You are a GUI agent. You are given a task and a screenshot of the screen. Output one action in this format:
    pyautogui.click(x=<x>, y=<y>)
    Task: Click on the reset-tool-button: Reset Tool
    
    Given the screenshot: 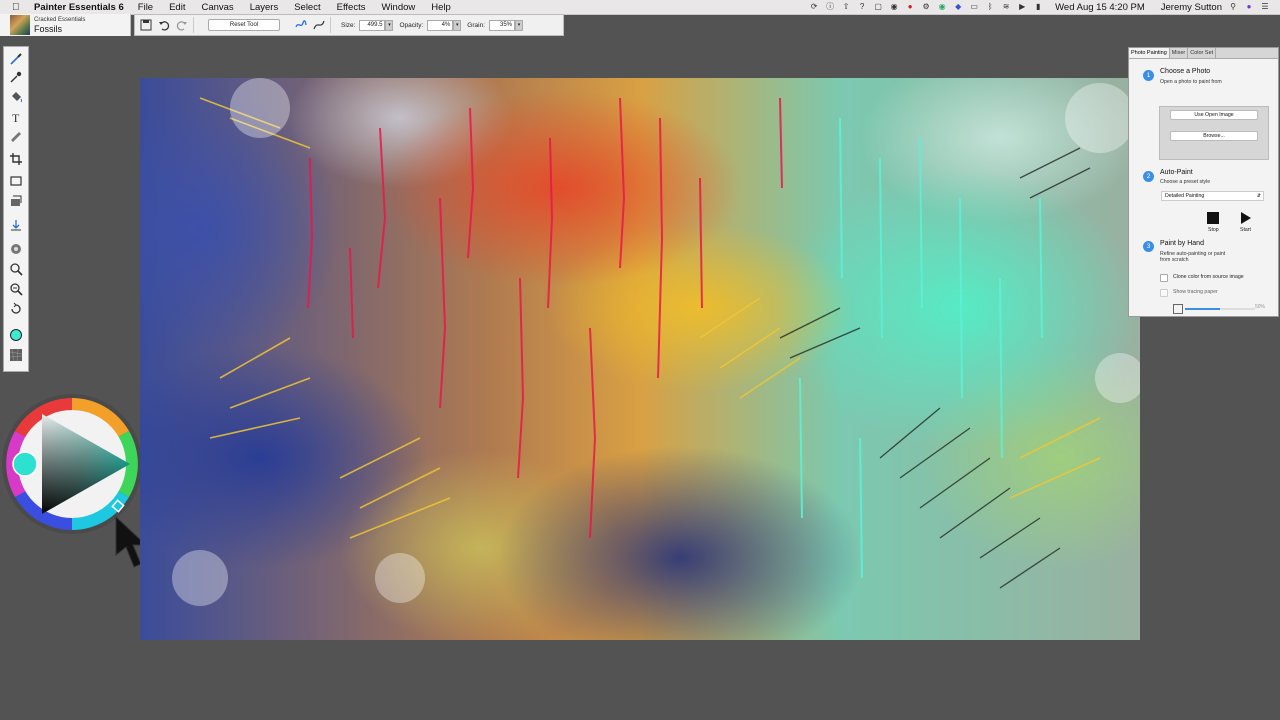 What is the action you would take?
    pyautogui.click(x=244, y=25)
    